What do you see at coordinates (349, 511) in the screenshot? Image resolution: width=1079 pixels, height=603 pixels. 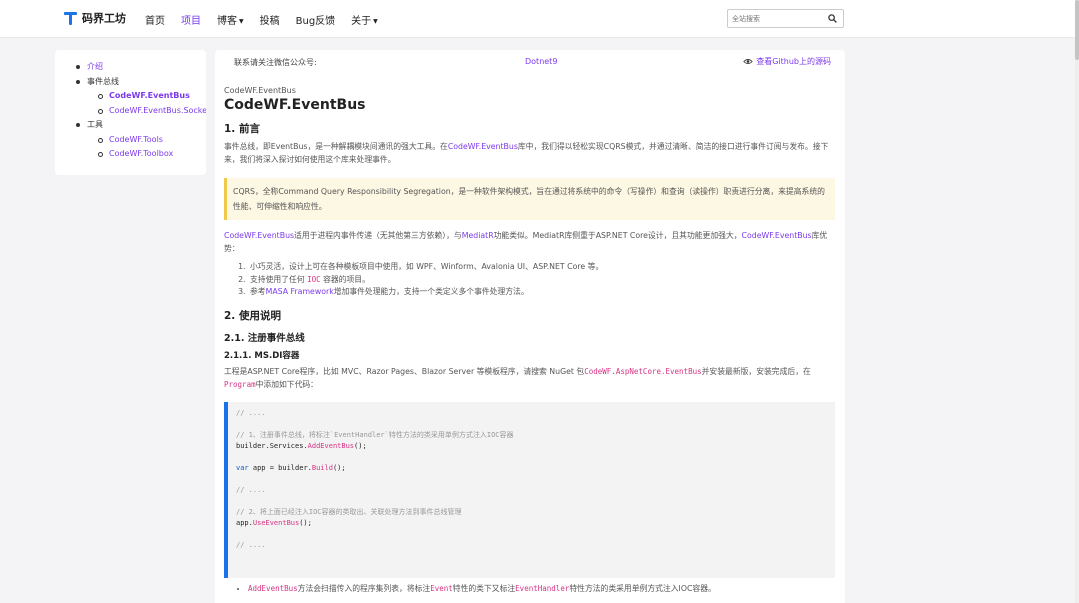 I see `code-comment: // 2、将上面已经注入IOC容器的类取出、关联处理方法到事件总线管理` at bounding box center [349, 511].